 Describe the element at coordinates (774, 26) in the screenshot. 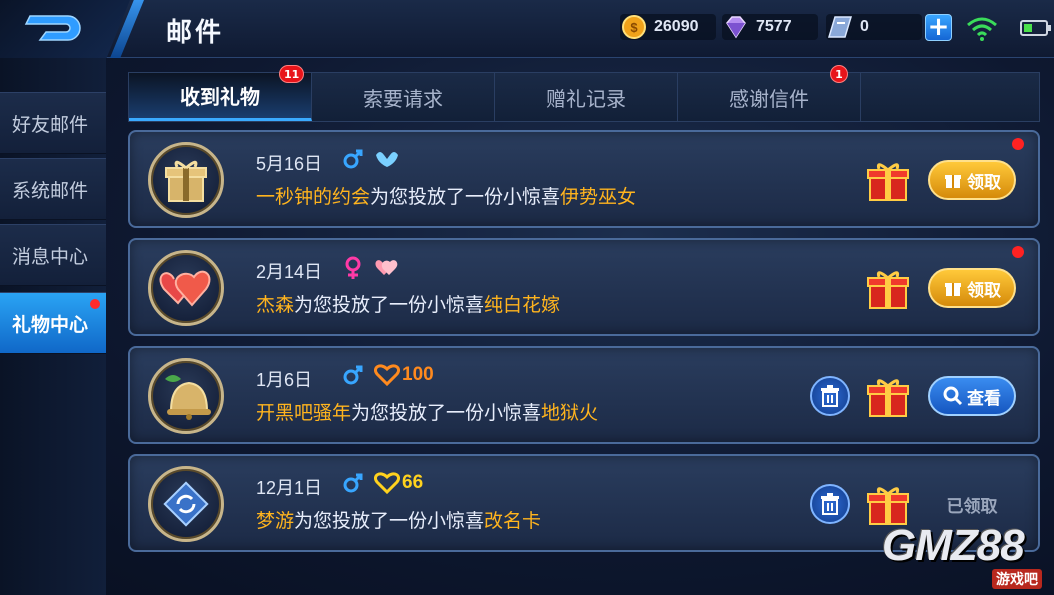

I see `diamond-value: 7577` at that location.